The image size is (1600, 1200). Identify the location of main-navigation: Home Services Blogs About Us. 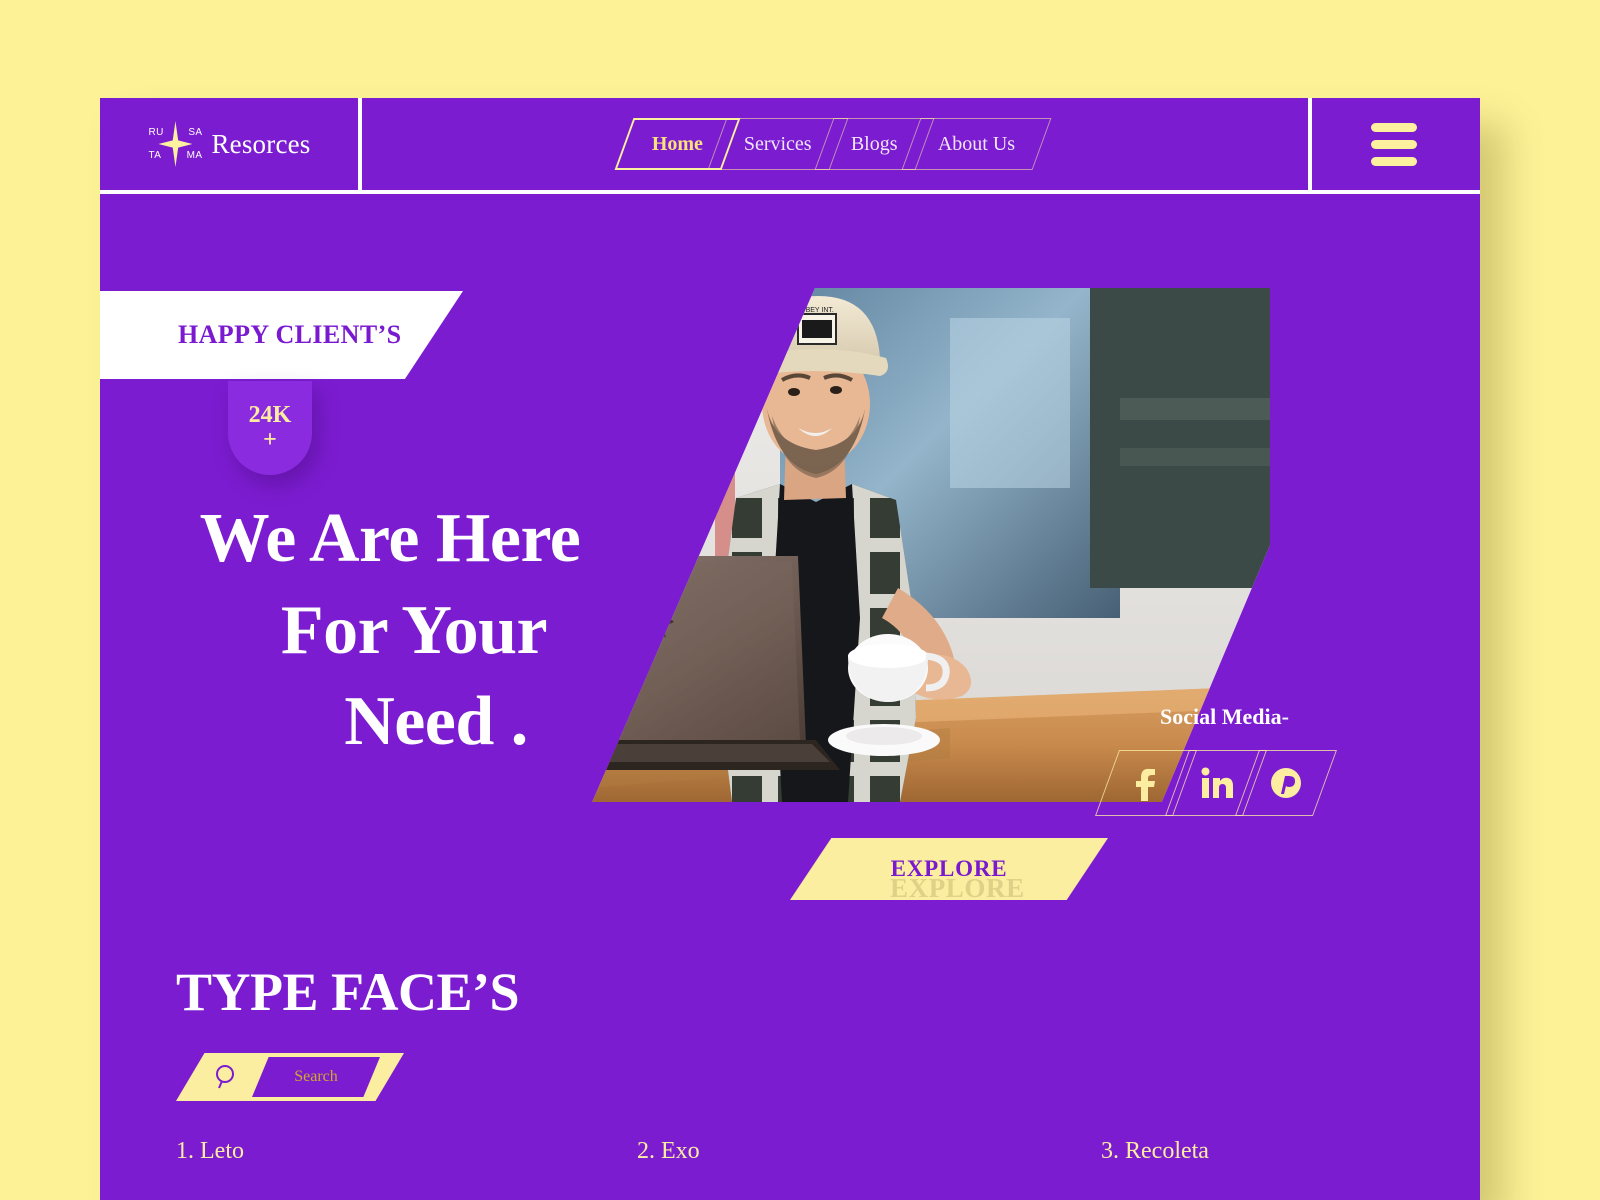
(833, 144).